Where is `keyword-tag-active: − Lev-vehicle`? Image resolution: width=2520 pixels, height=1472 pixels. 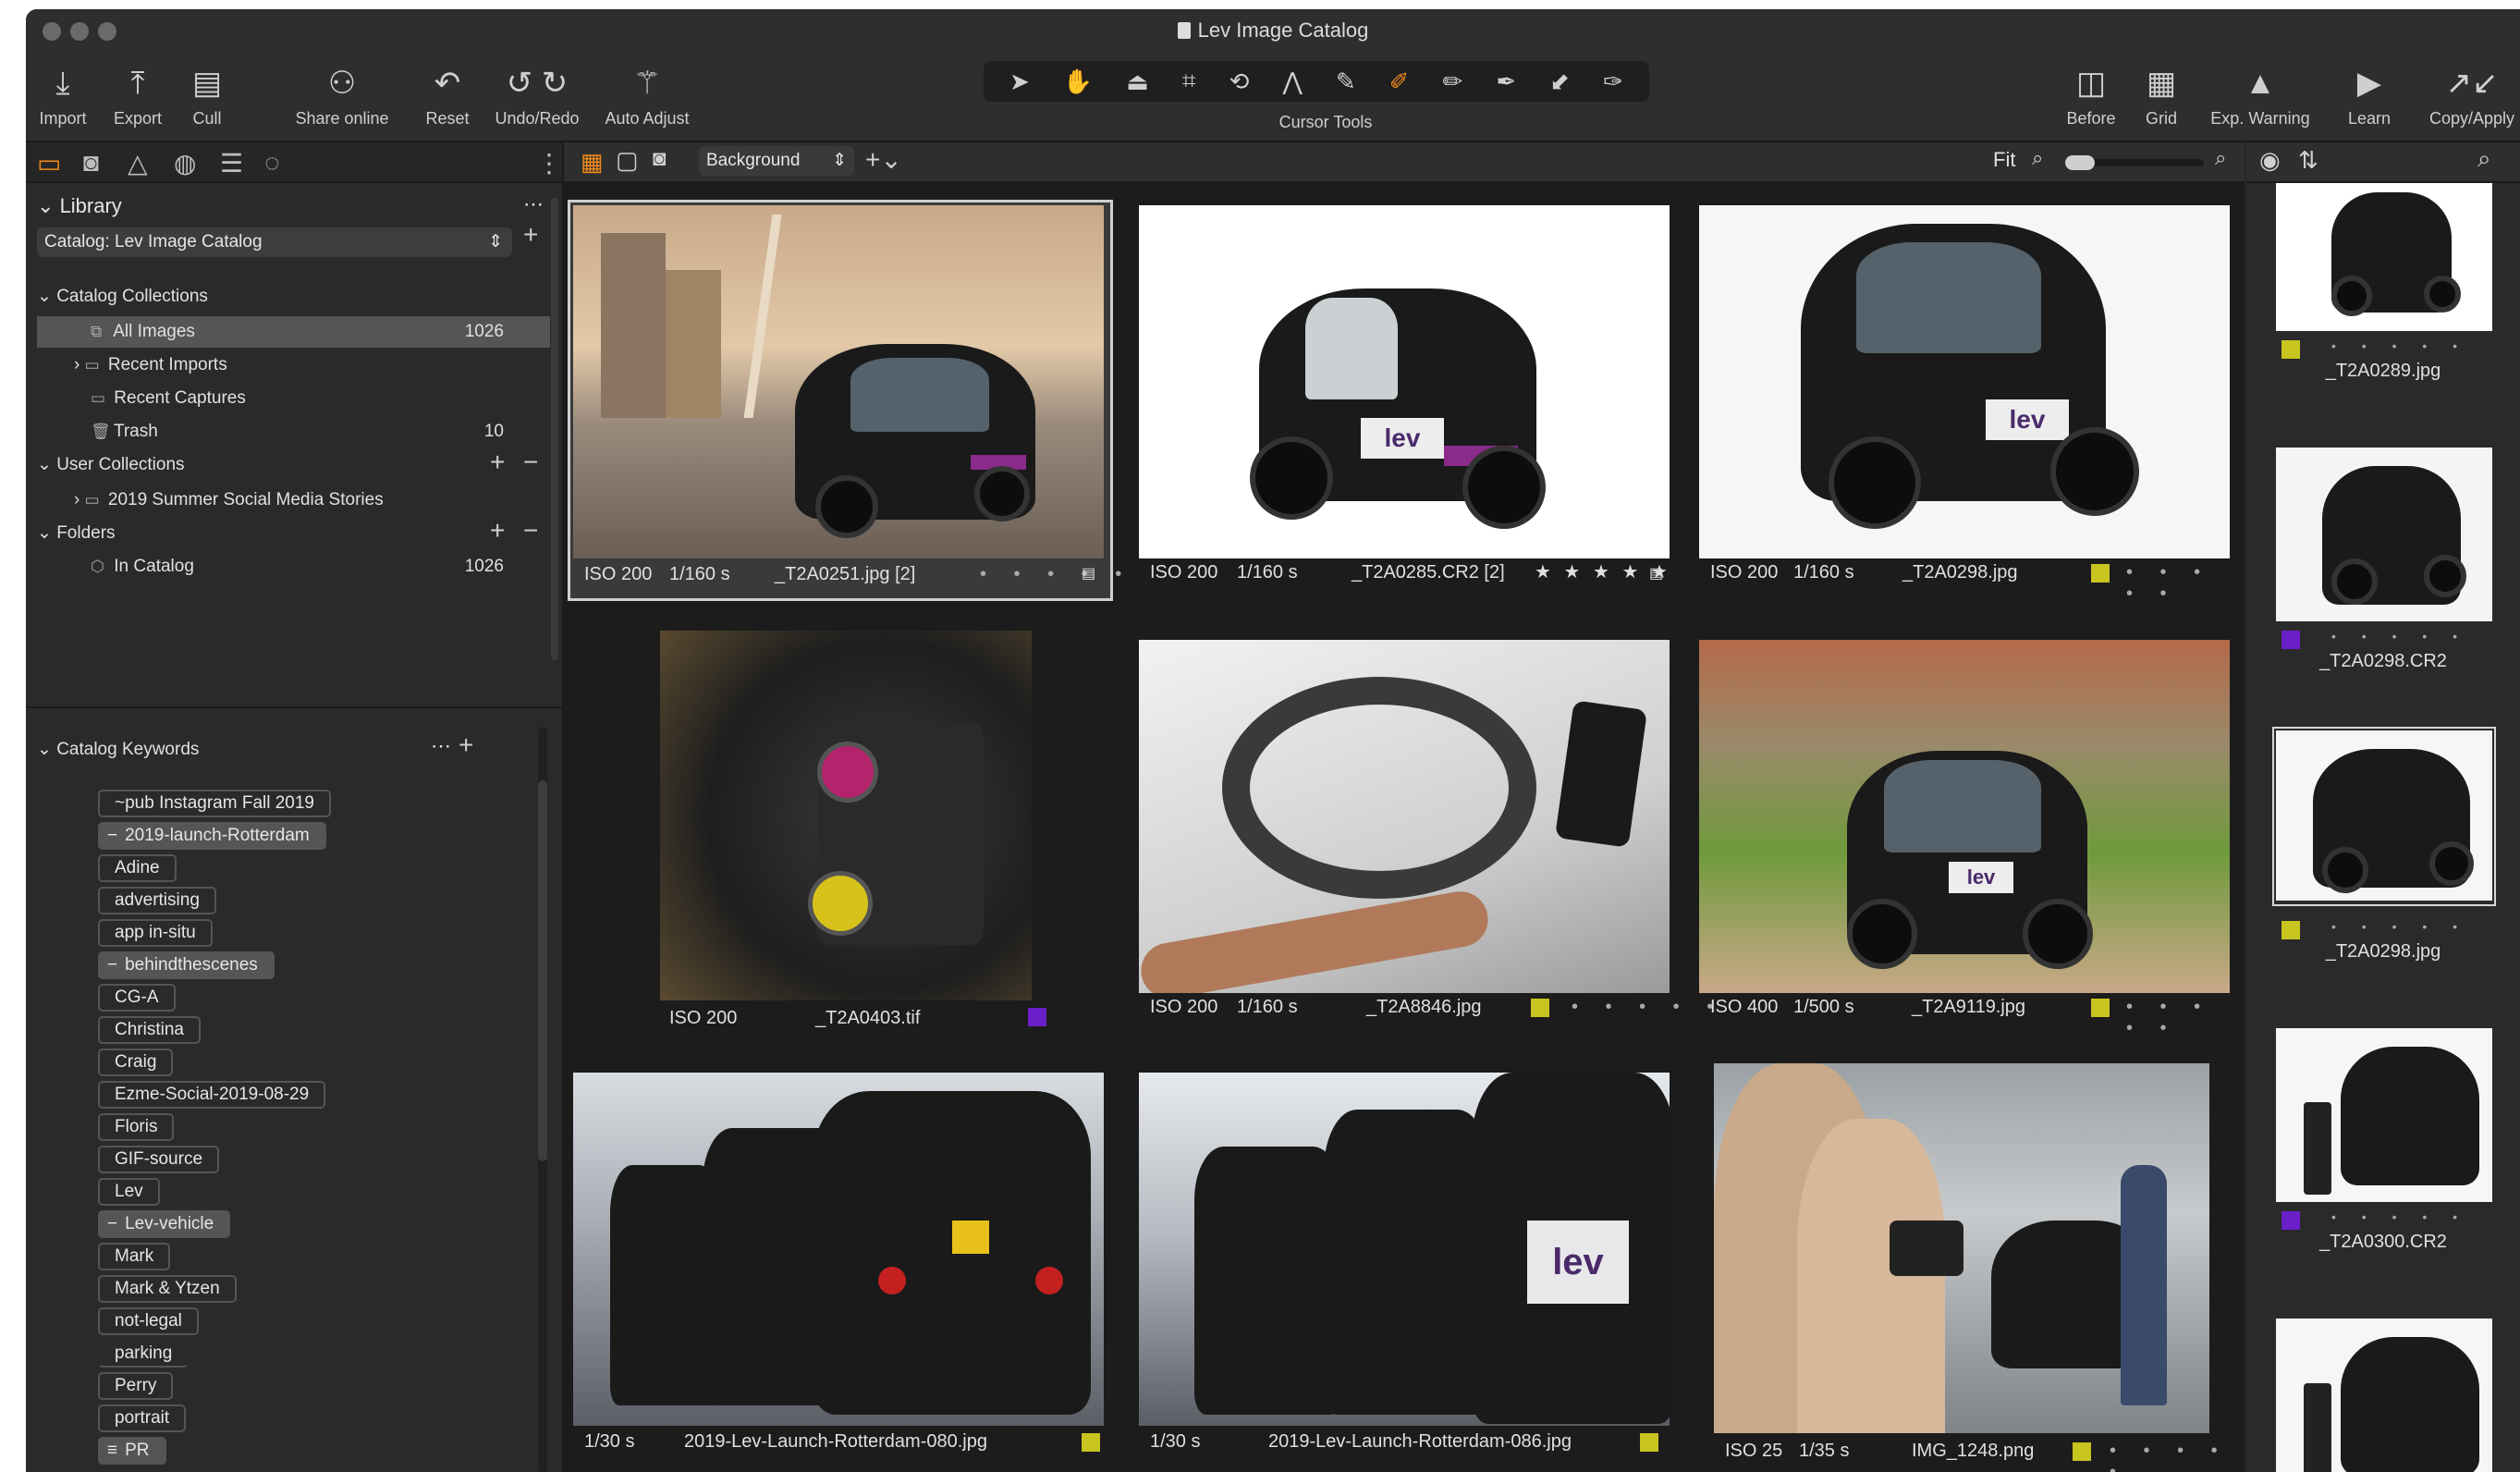
keyword-tag-active: − Lev-vehicle is located at coordinates (164, 1224).